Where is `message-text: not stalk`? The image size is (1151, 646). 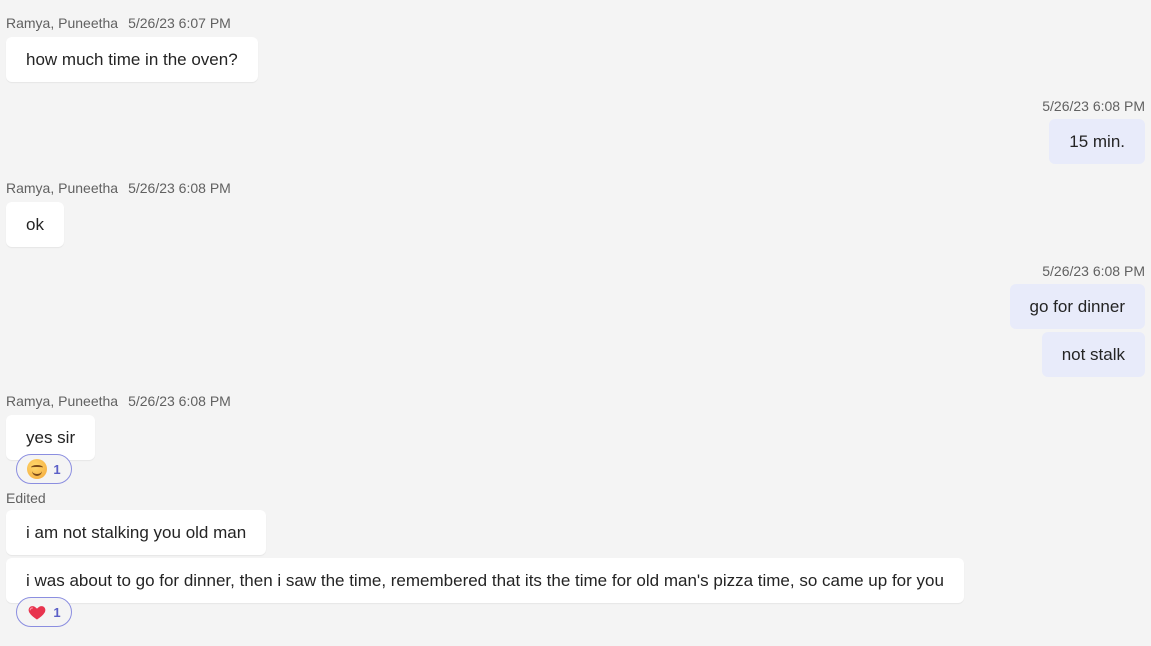
message-text: not stalk is located at coordinates (1093, 354).